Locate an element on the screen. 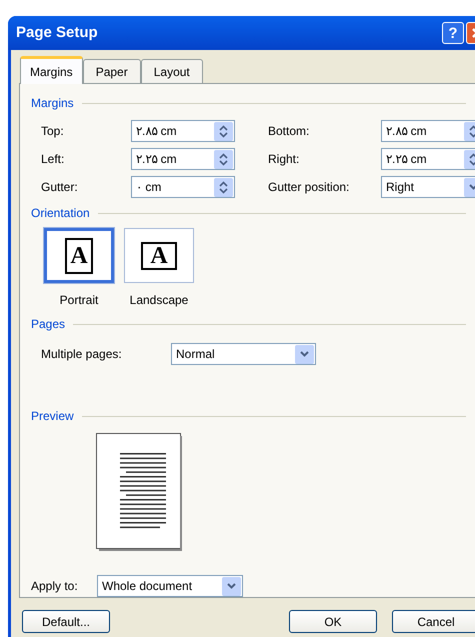  dialog-button: OK is located at coordinates (333, 621).